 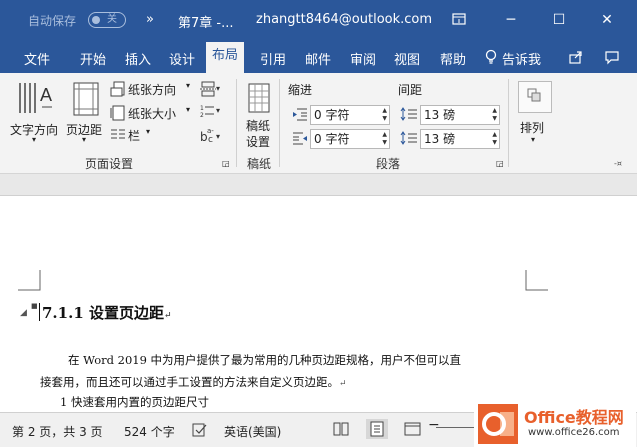 What do you see at coordinates (138, 58) in the screenshot?
I see `tab-insert: 插入` at bounding box center [138, 58].